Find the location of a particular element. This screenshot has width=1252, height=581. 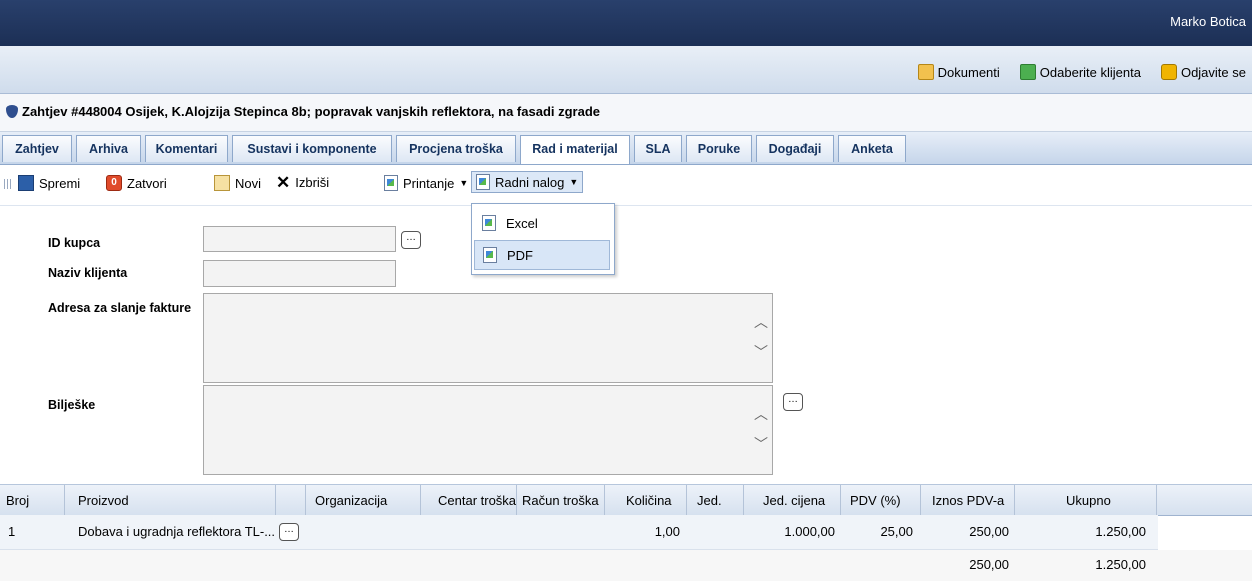

total-iznos-pdv: 250,00 is located at coordinates (989, 564).